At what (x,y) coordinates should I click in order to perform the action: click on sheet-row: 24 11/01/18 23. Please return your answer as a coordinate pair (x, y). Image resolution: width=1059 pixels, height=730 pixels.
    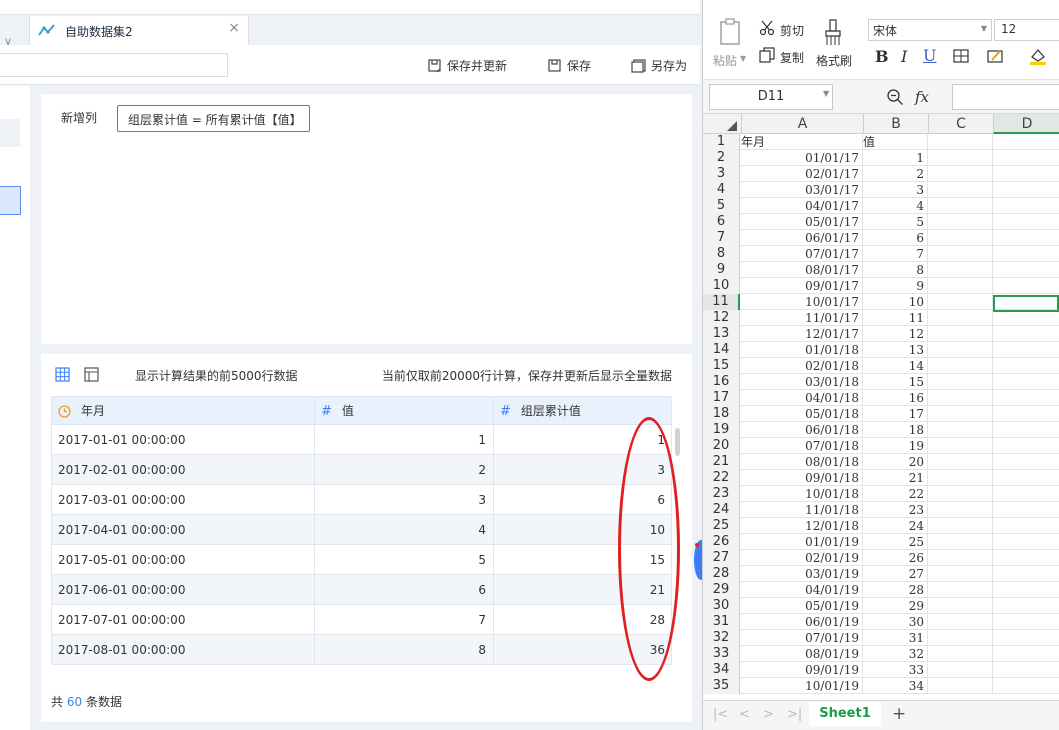
    Looking at the image, I should click on (881, 510).